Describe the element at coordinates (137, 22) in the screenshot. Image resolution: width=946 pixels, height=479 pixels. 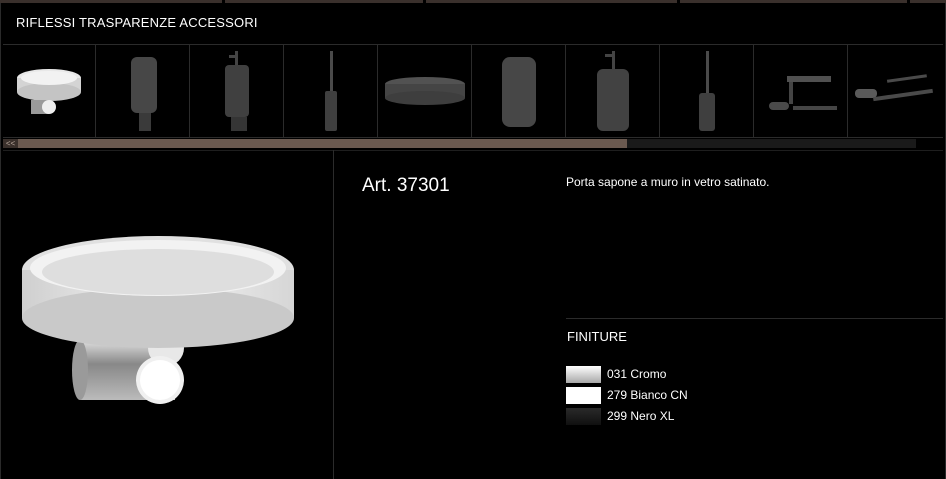
I see `collection-title: RIFLESSI TRASPARENZE ACCESSORI` at that location.